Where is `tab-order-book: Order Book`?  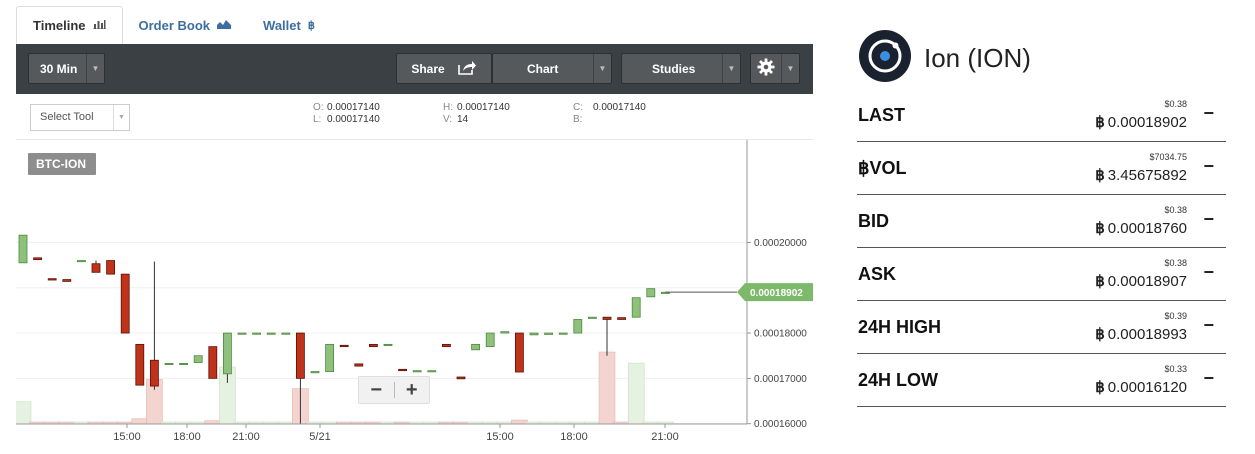
tab-order-book: Order Book is located at coordinates (185, 25).